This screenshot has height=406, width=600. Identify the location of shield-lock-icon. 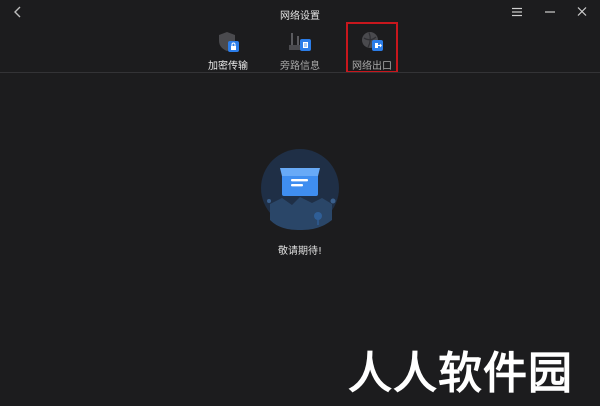
(229, 42).